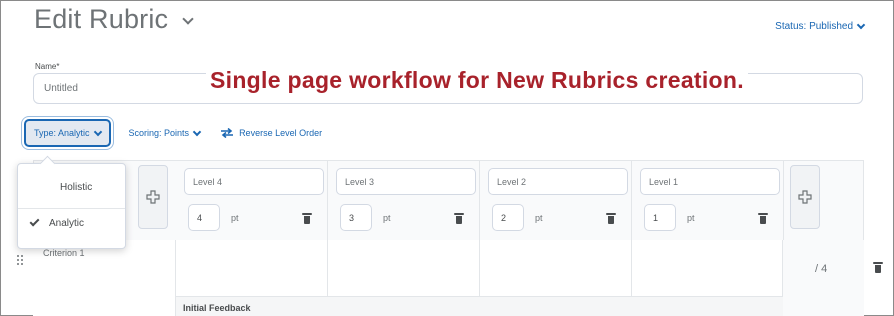 Image resolution: width=894 pixels, height=316 pixels. I want to click on page-title-text: Edit Rubric, so click(101, 19).